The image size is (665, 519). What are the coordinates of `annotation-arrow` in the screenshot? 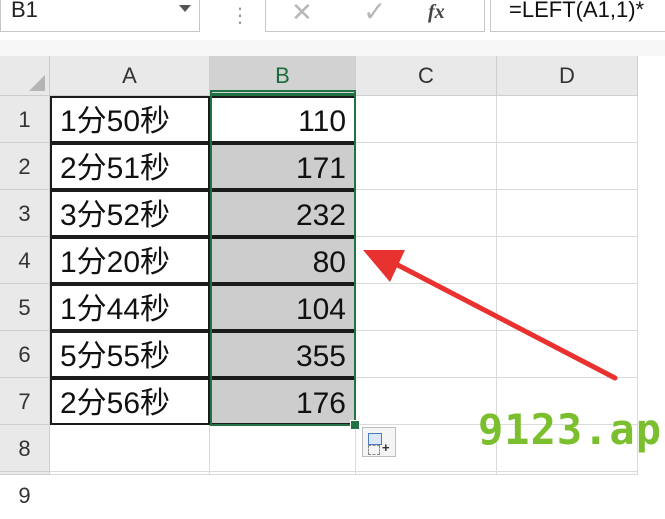 It's located at (490, 315).